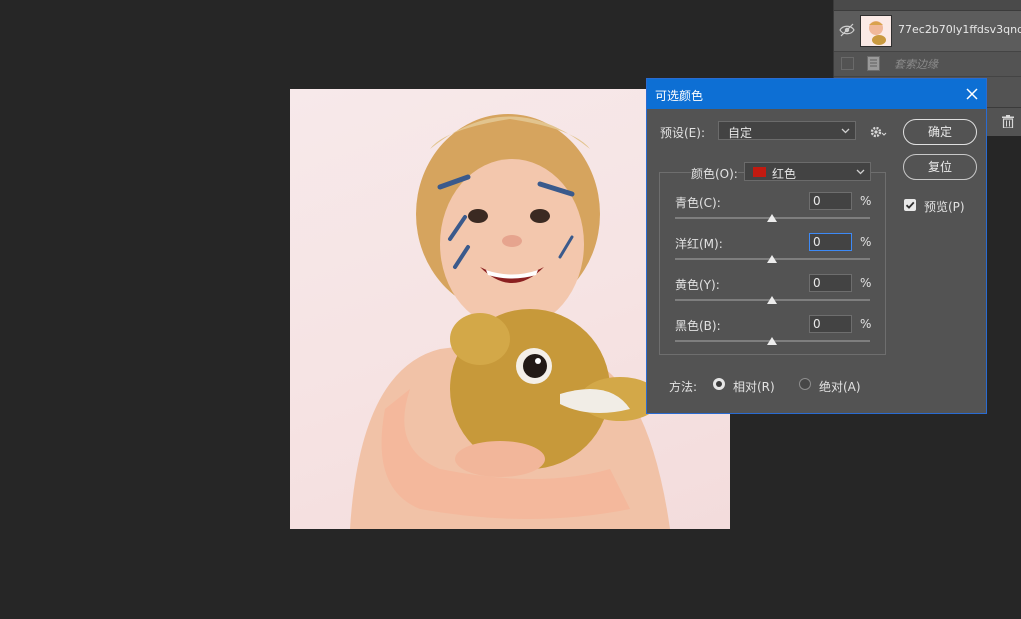  What do you see at coordinates (759, 172) in the screenshot?
I see `color-swatch` at bounding box center [759, 172].